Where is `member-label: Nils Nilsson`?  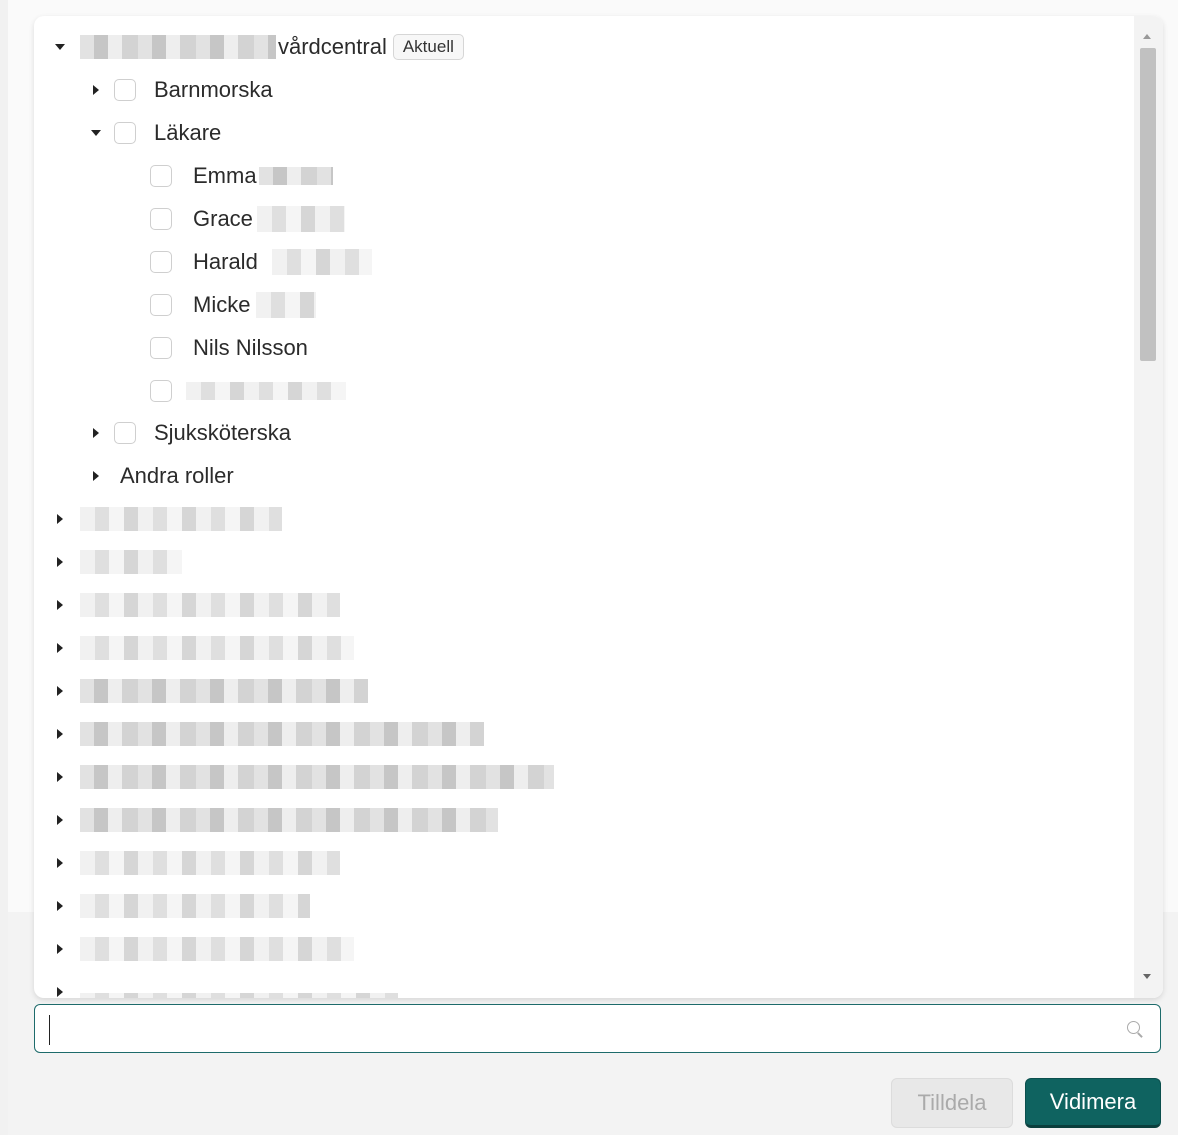 member-label: Nils Nilsson is located at coordinates (250, 347).